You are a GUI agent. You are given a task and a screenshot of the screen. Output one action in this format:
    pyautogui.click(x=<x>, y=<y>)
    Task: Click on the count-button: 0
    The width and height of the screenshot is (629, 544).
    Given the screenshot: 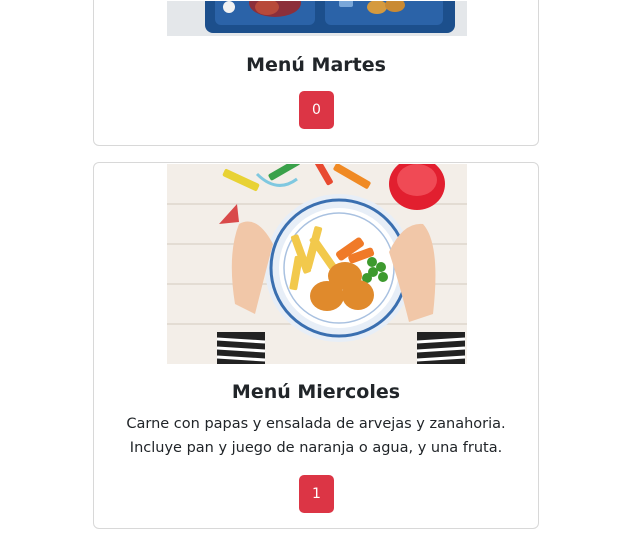 What is the action you would take?
    pyautogui.click(x=316, y=110)
    